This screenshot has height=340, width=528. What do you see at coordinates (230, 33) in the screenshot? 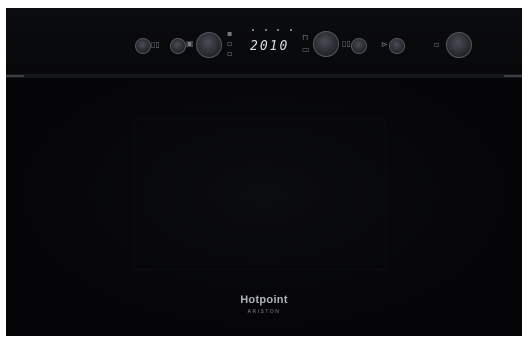
I see `mode-indicator-top-icon: ▪` at bounding box center [230, 33].